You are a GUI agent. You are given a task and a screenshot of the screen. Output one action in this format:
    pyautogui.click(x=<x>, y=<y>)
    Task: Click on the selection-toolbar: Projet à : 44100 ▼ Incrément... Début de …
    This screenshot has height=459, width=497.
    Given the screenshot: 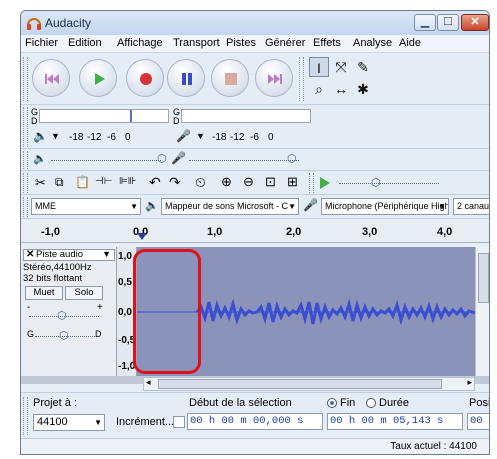 What is the action you would take?
    pyautogui.click(x=255, y=415)
    